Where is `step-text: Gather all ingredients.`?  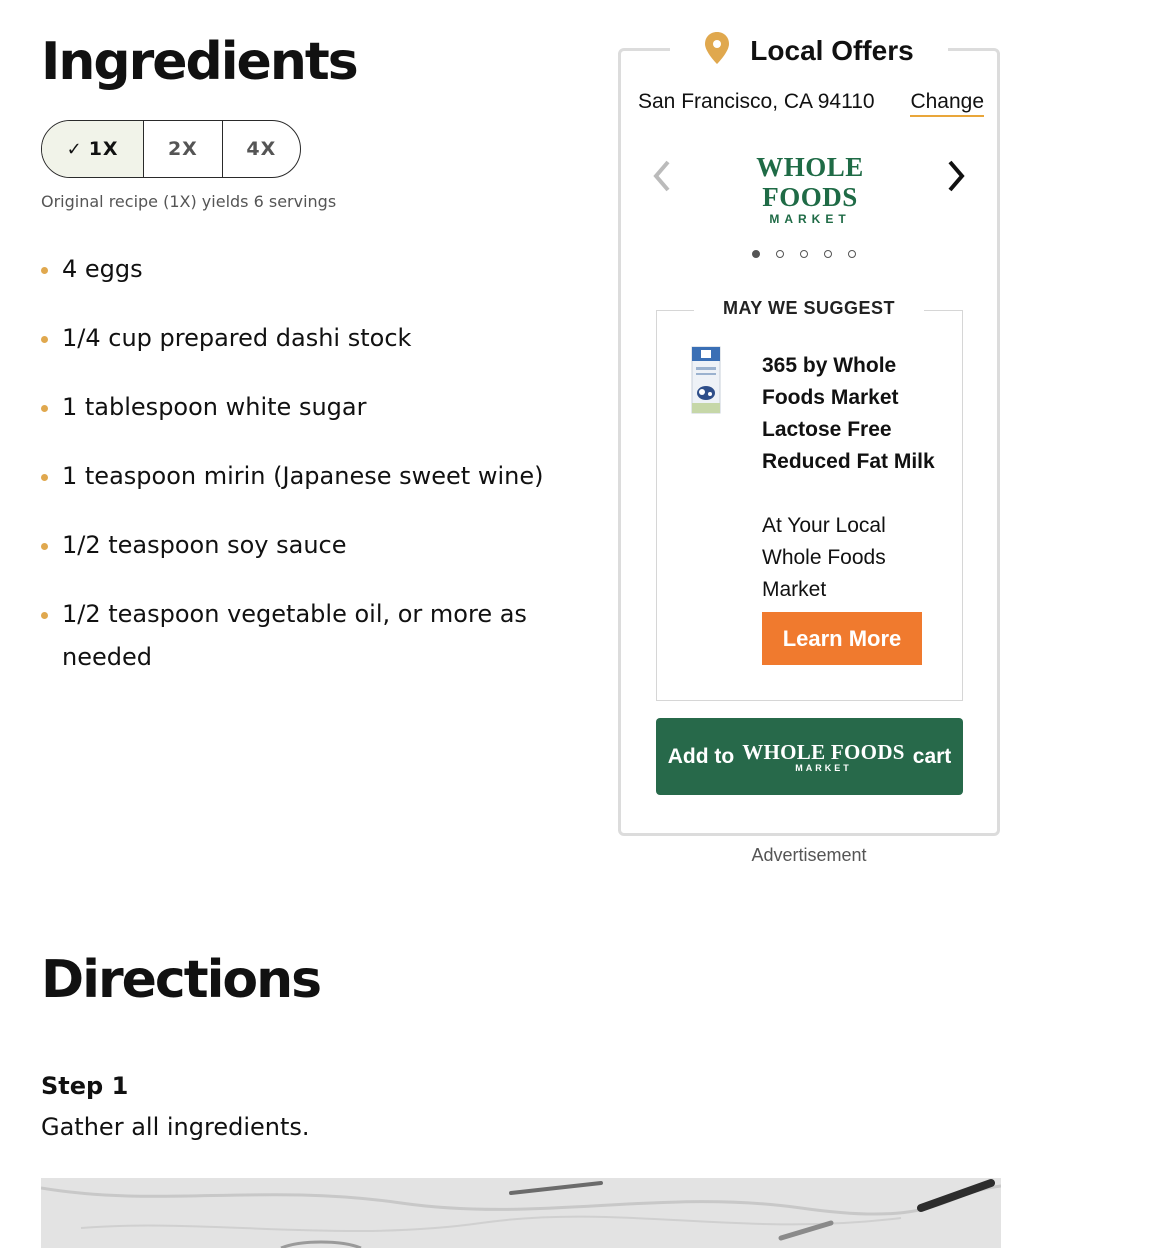
step-text: Gather all ingredients. is located at coordinates (175, 1127).